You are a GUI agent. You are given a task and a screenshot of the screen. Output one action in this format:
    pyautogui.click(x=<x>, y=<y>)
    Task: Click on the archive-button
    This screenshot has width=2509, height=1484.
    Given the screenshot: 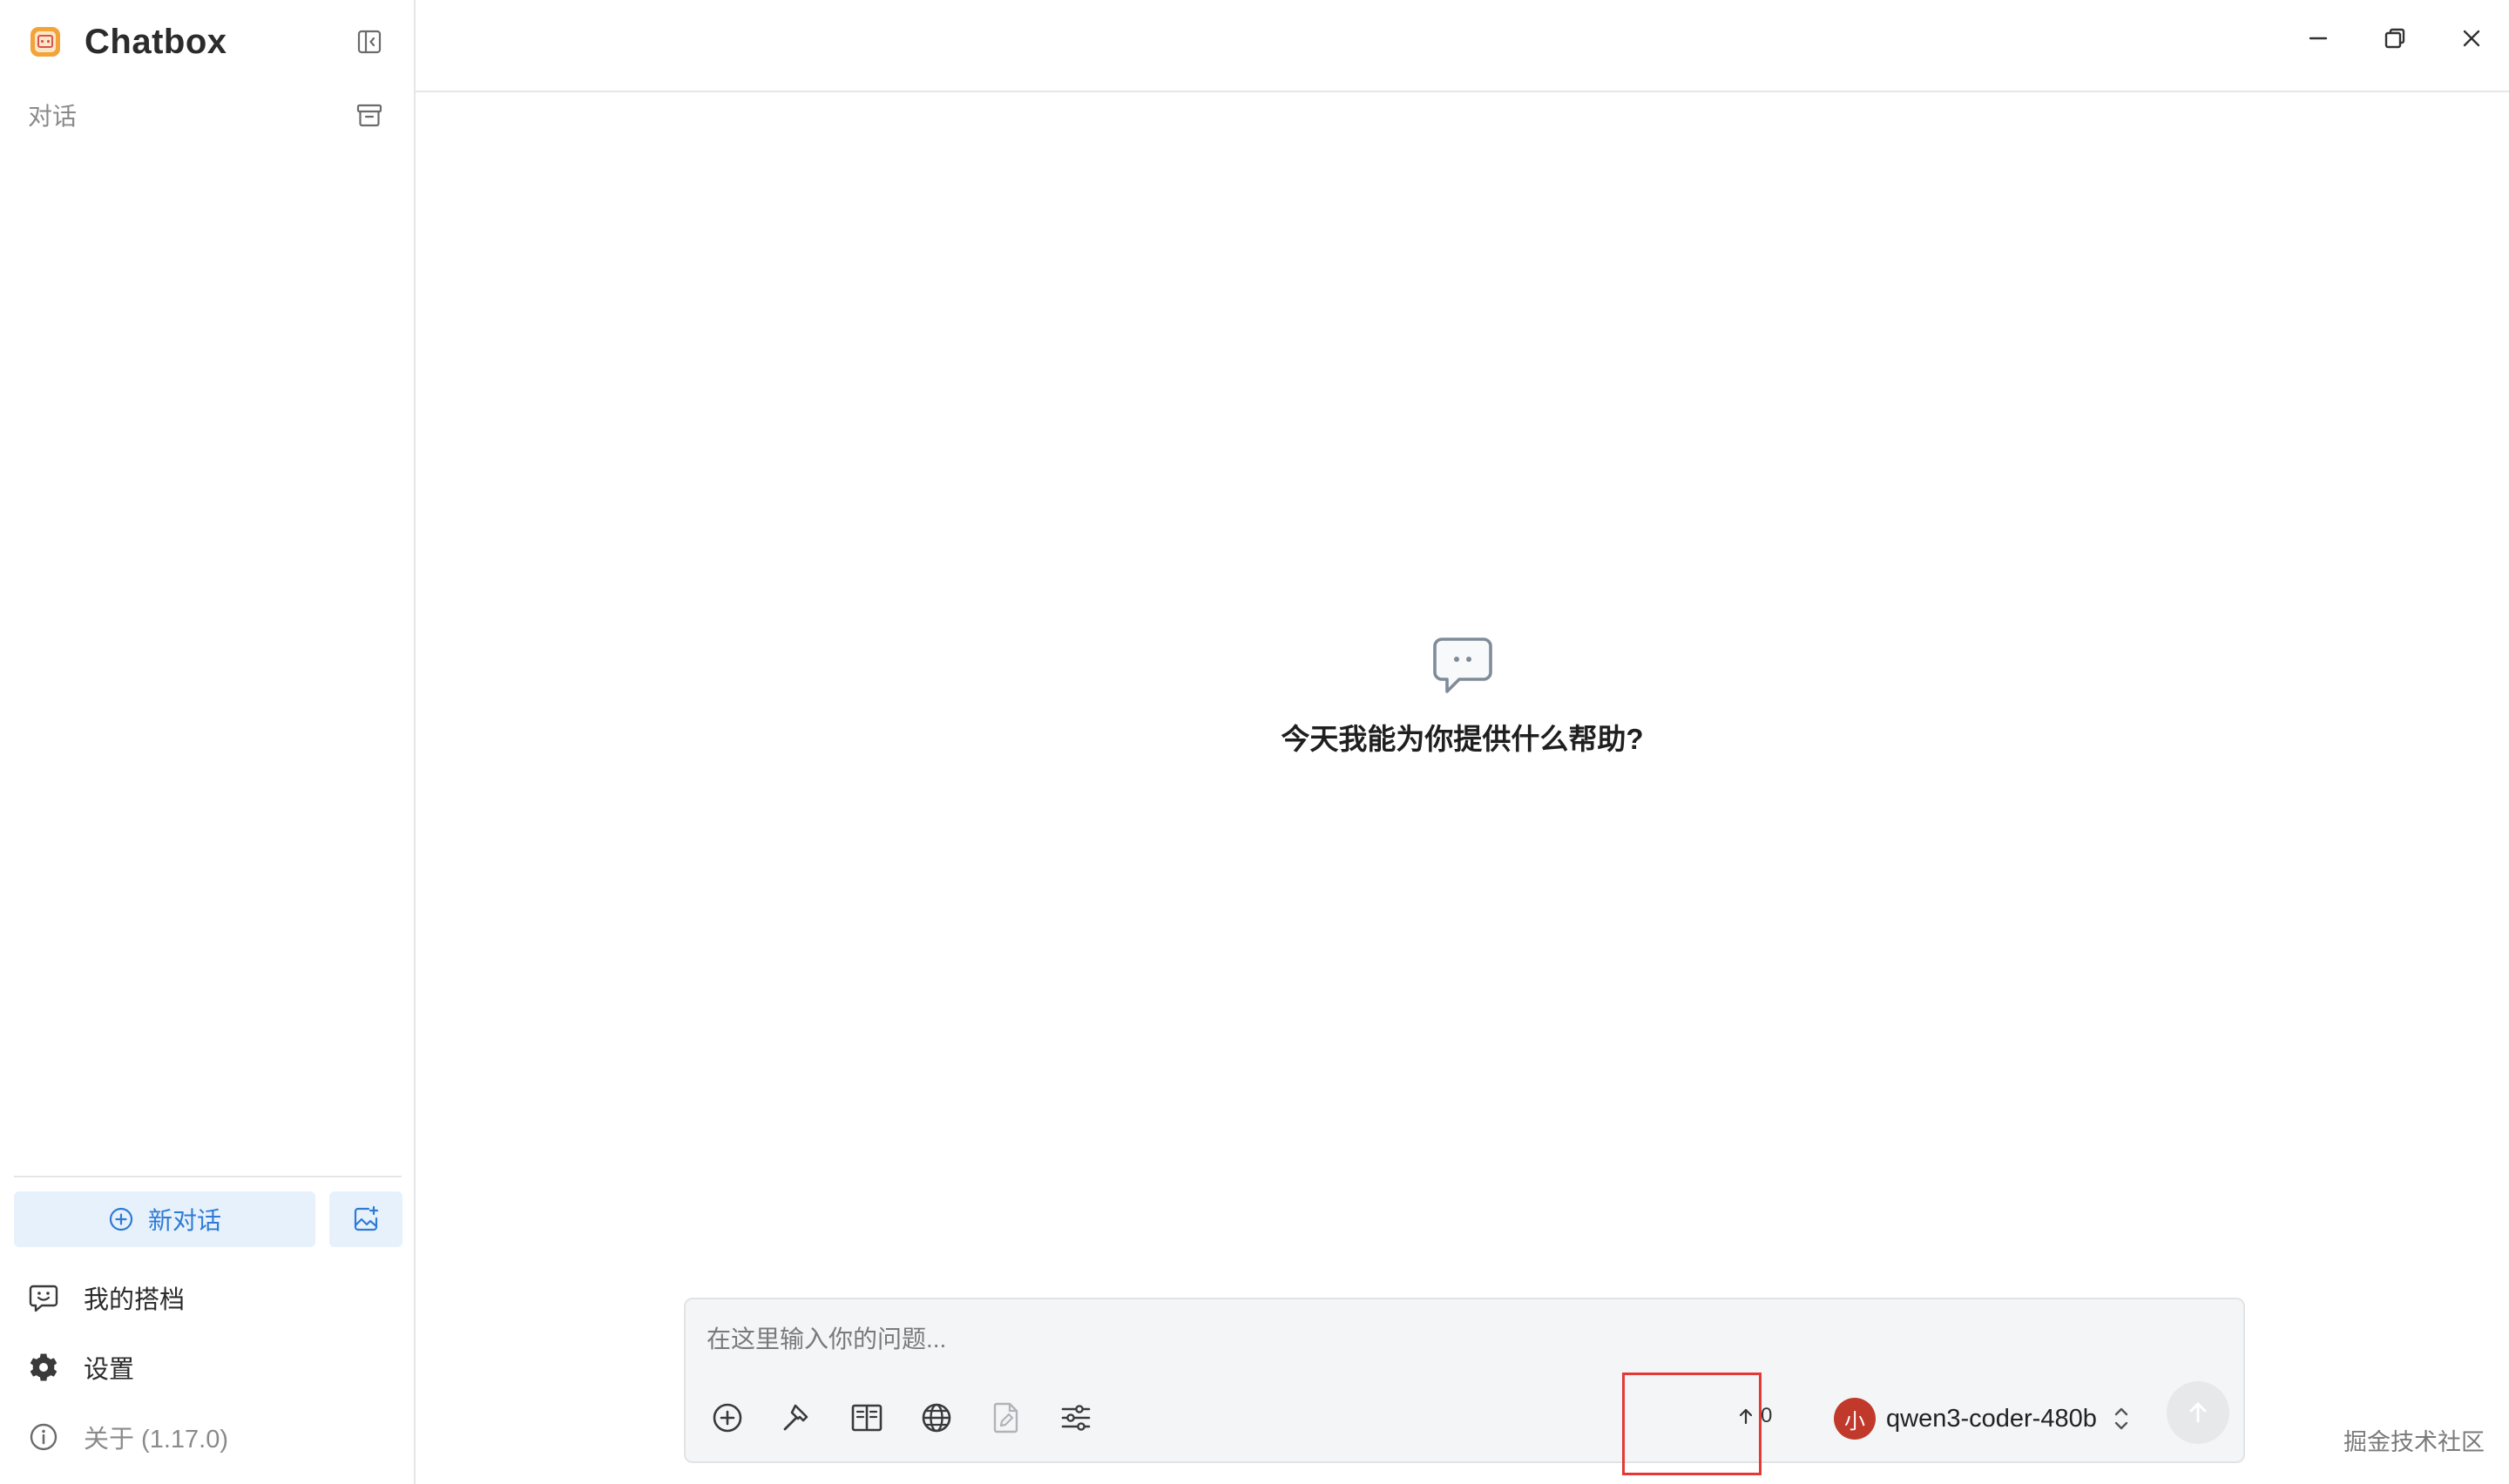 What is the action you would take?
    pyautogui.click(x=369, y=115)
    